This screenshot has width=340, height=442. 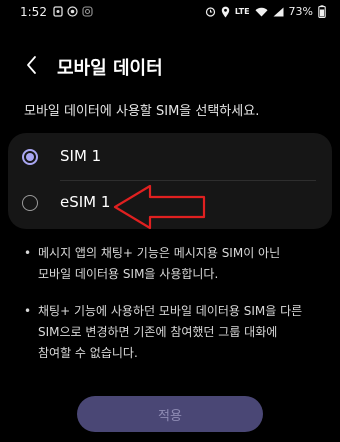 What do you see at coordinates (85, 202) in the screenshot?
I see `sim-option-label: eSIM 1` at bounding box center [85, 202].